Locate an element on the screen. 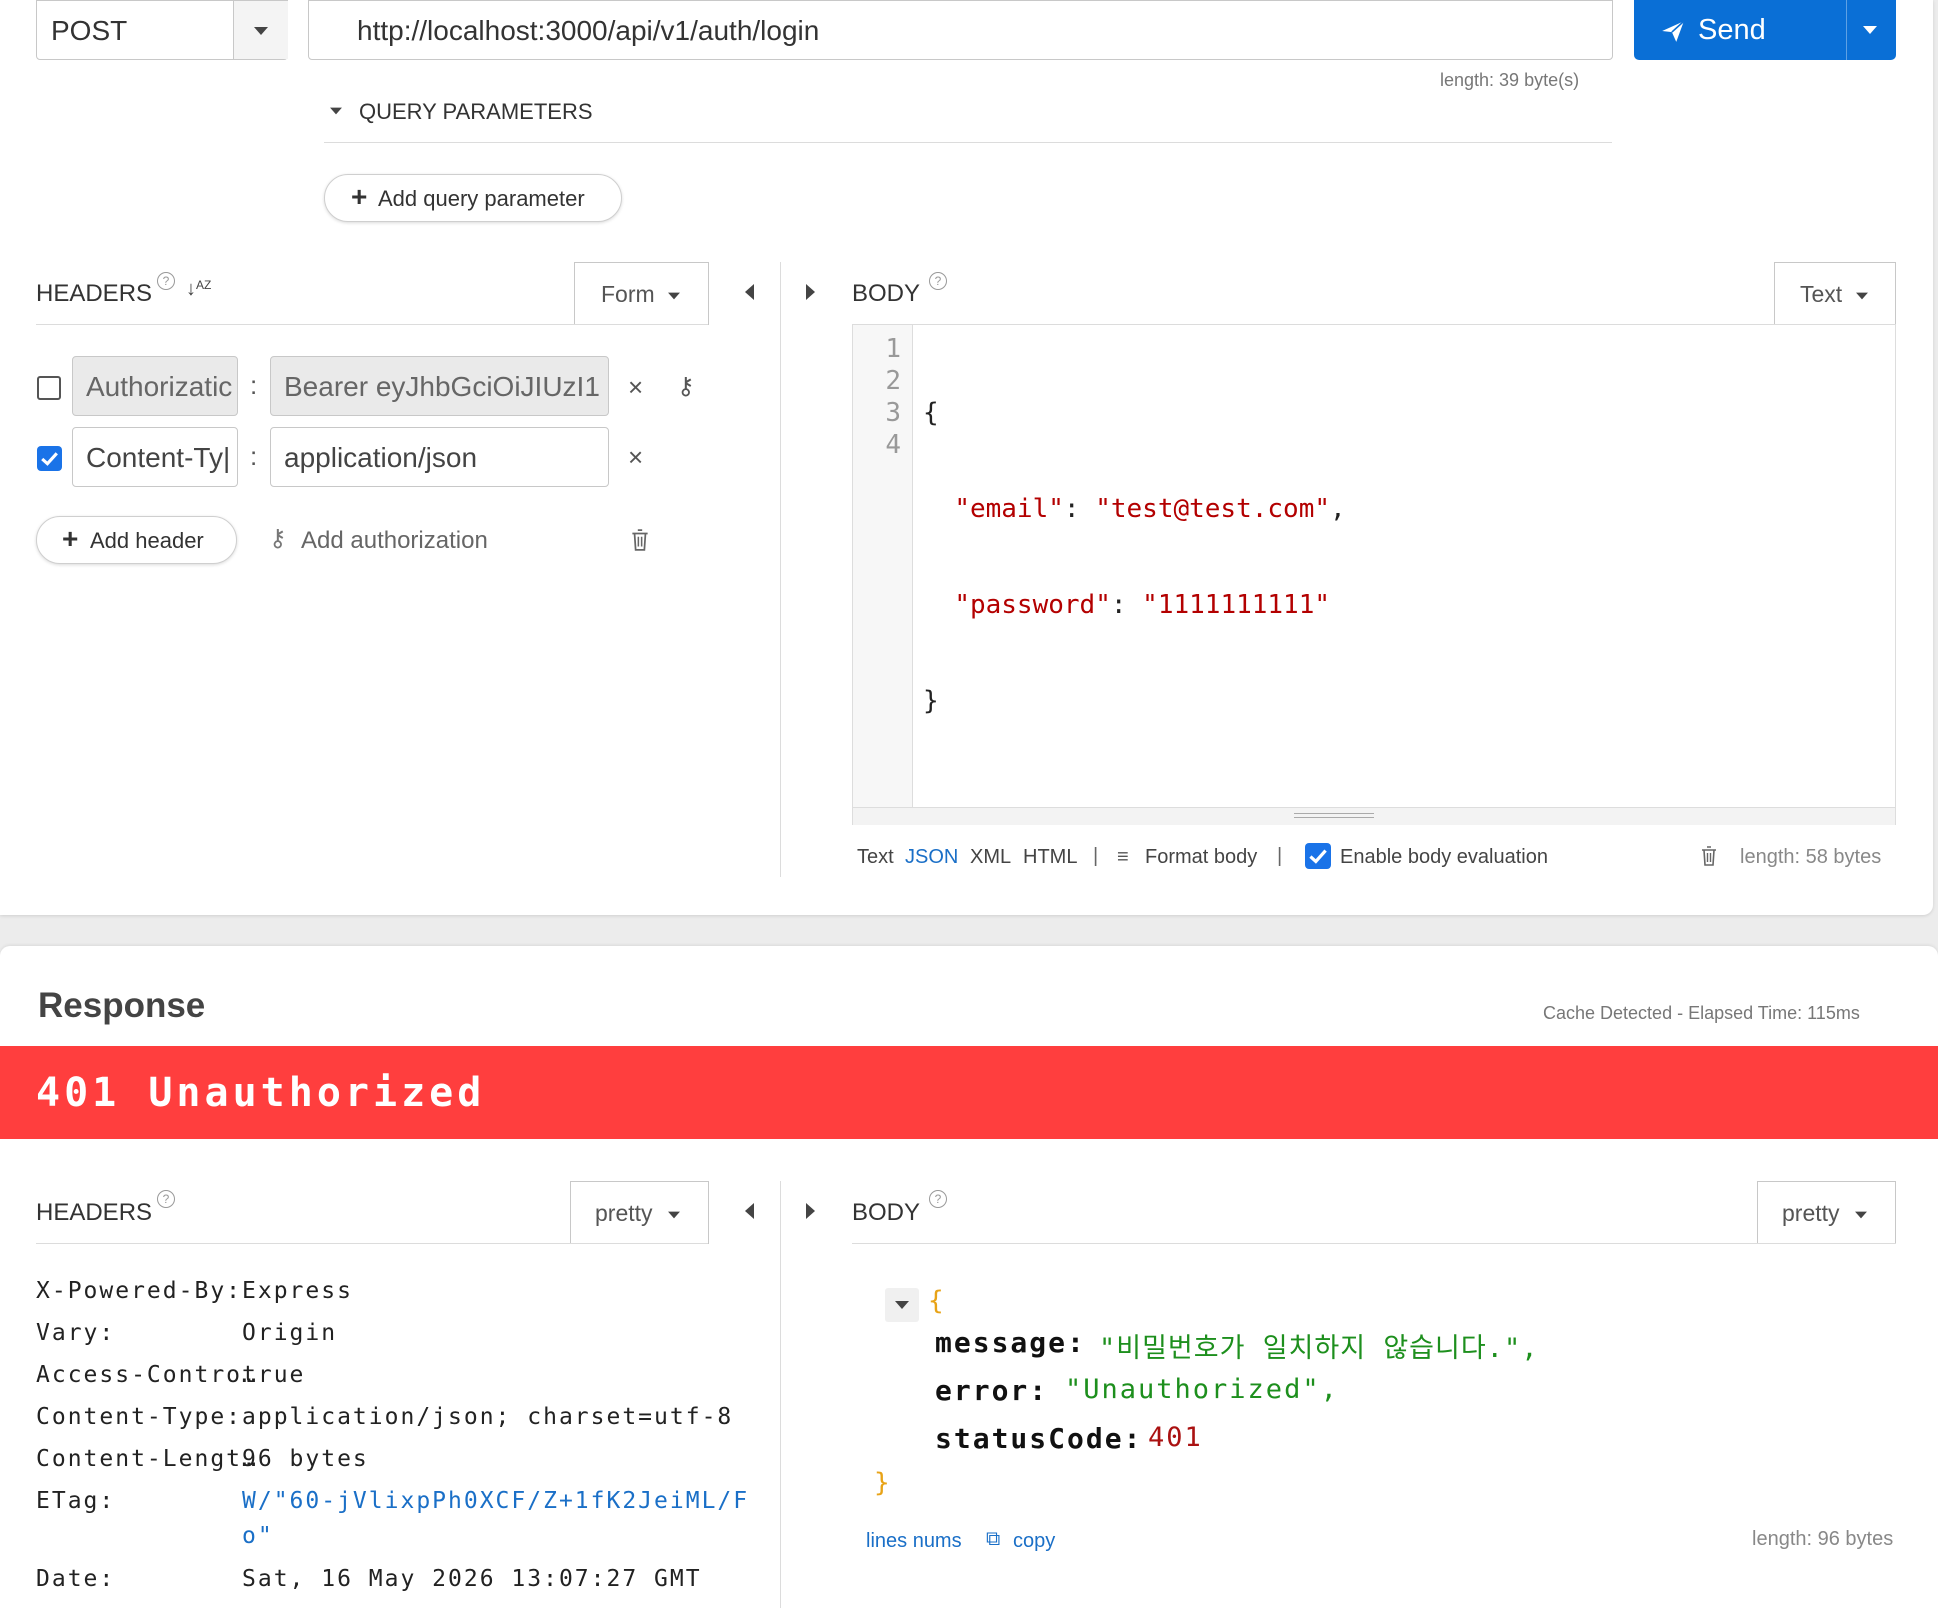 The width and height of the screenshot is (1938, 1608). body-mode-label: Text is located at coordinates (1821, 294).